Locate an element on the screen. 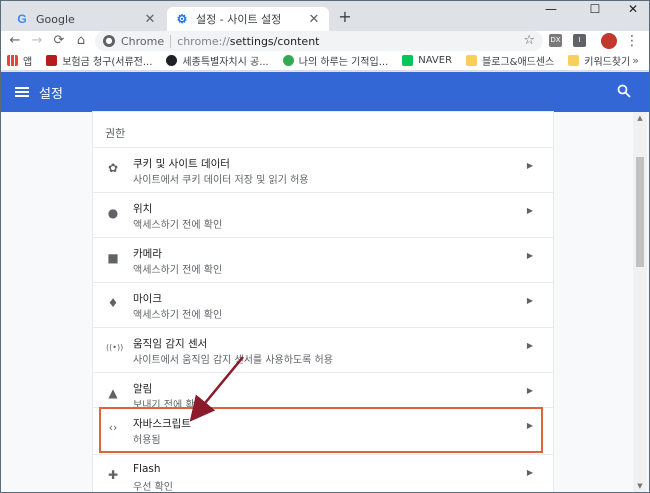  address-bar: ● Chrome chrome:// settings/content ☆ is located at coordinates (319, 41).